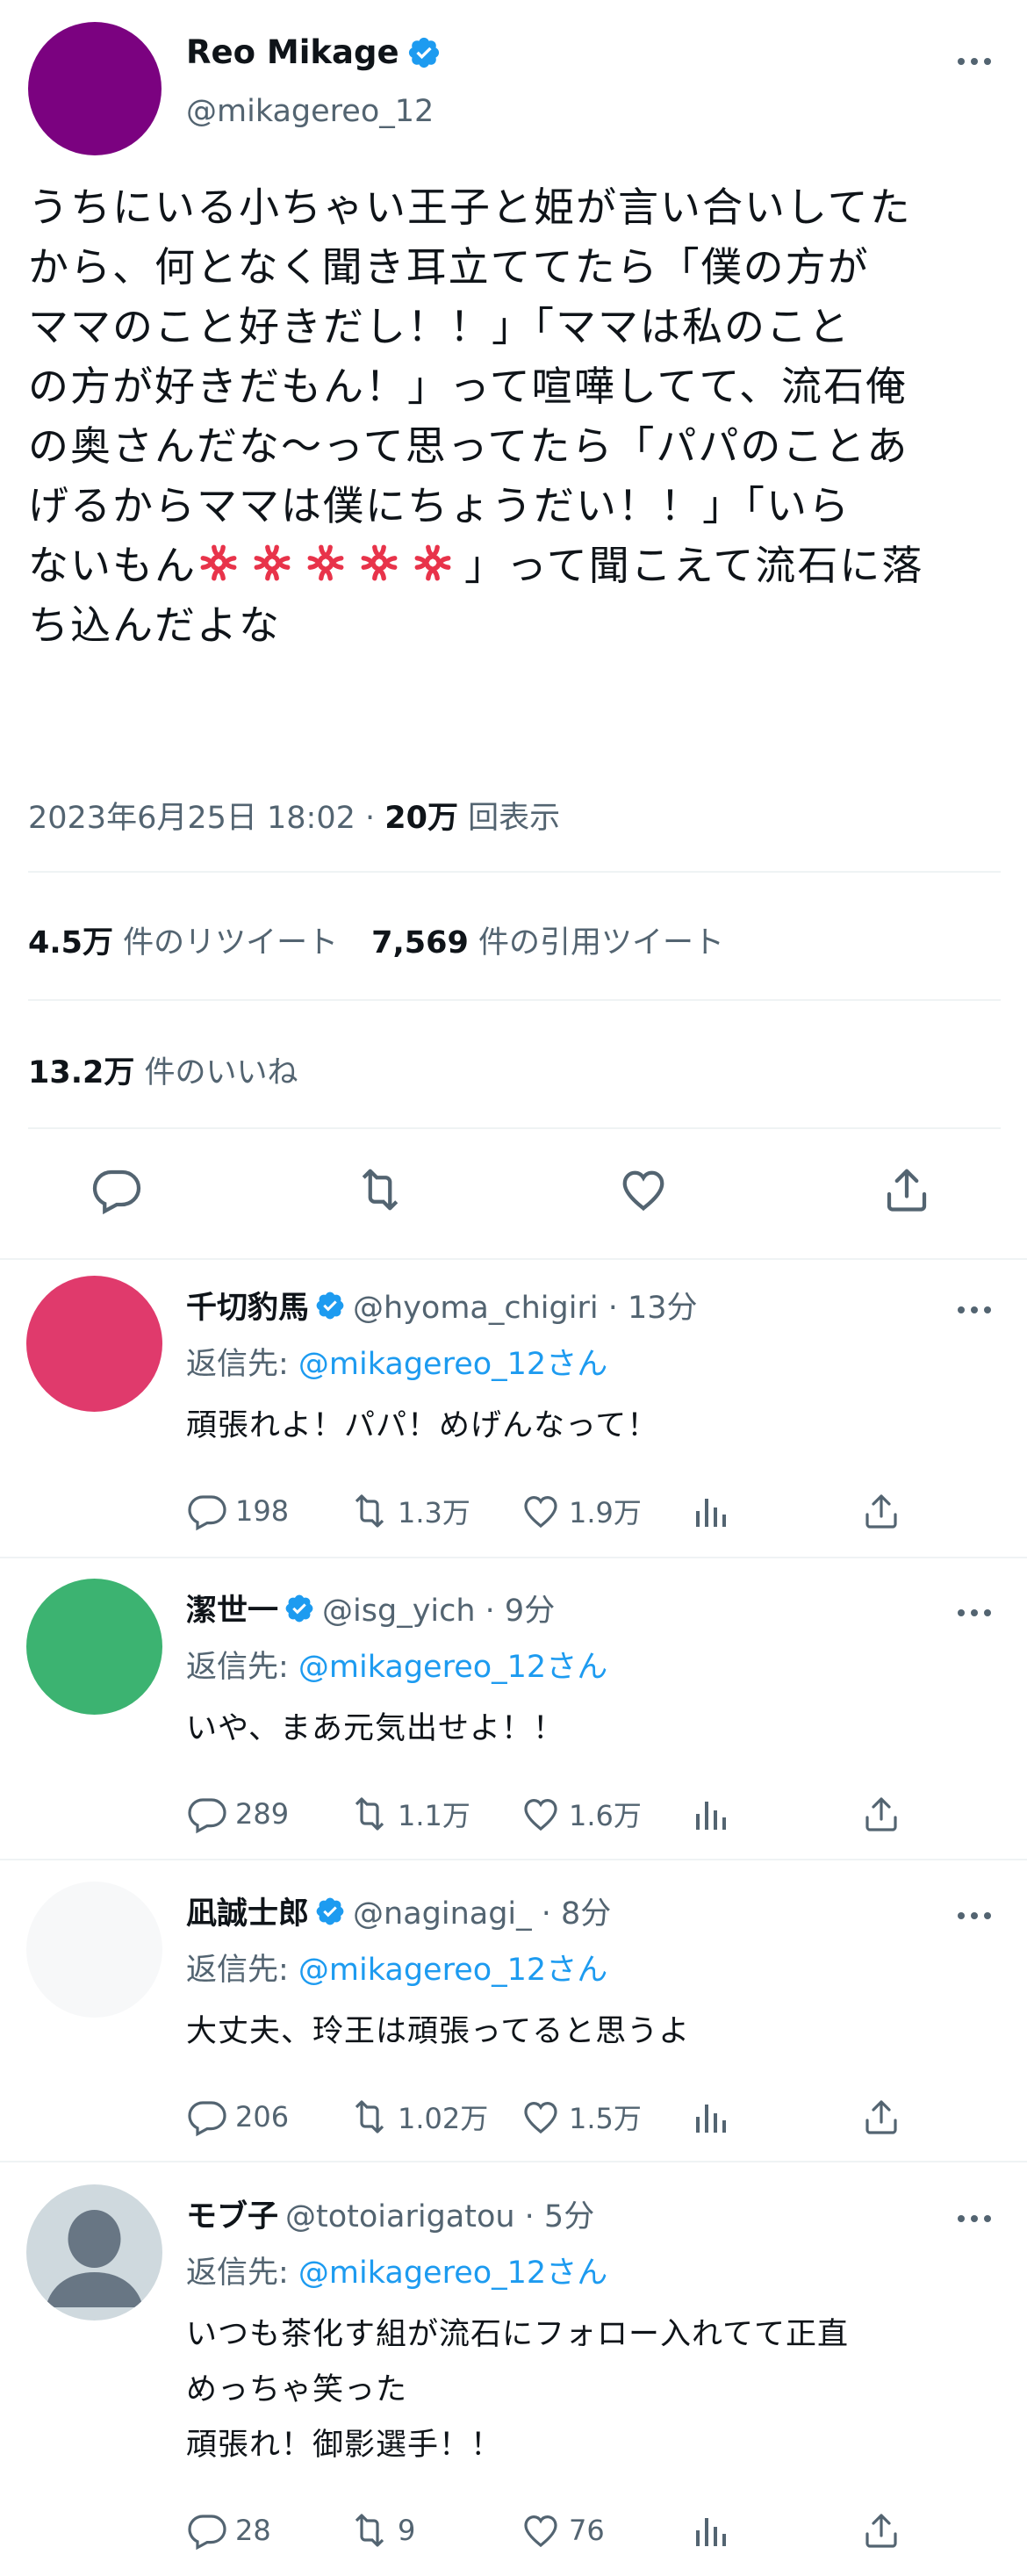 This screenshot has height=2576, width=1027. What do you see at coordinates (154, 625) in the screenshot?
I see `tweet-text-line: ち込んだよな` at bounding box center [154, 625].